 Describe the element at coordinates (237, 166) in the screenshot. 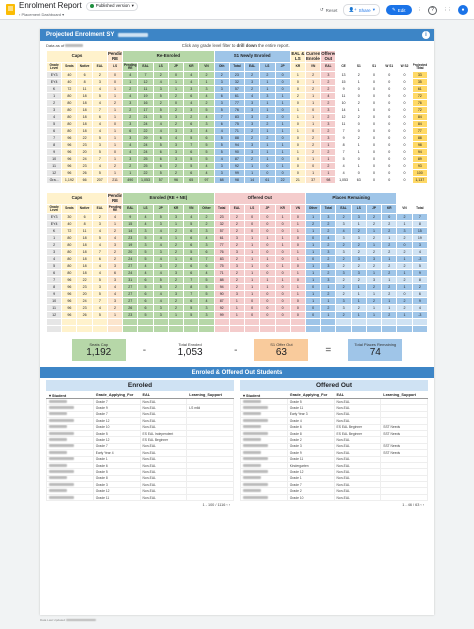

I see `table-row: 11 96 23 4 2 2 25 6 2 5 4 3 92 1 0 1 0 0 2 4 1 0 0 0 93` at that location.